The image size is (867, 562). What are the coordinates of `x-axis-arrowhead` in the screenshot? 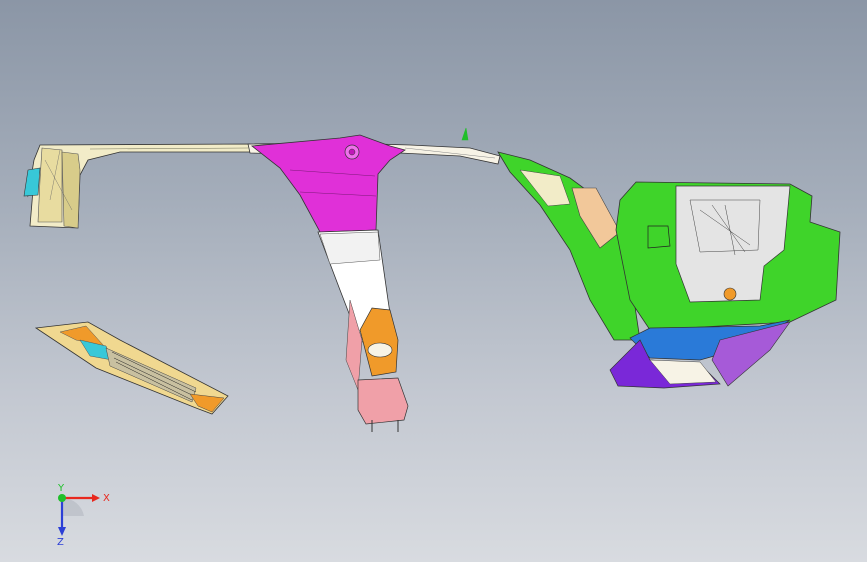 It's located at (96, 498).